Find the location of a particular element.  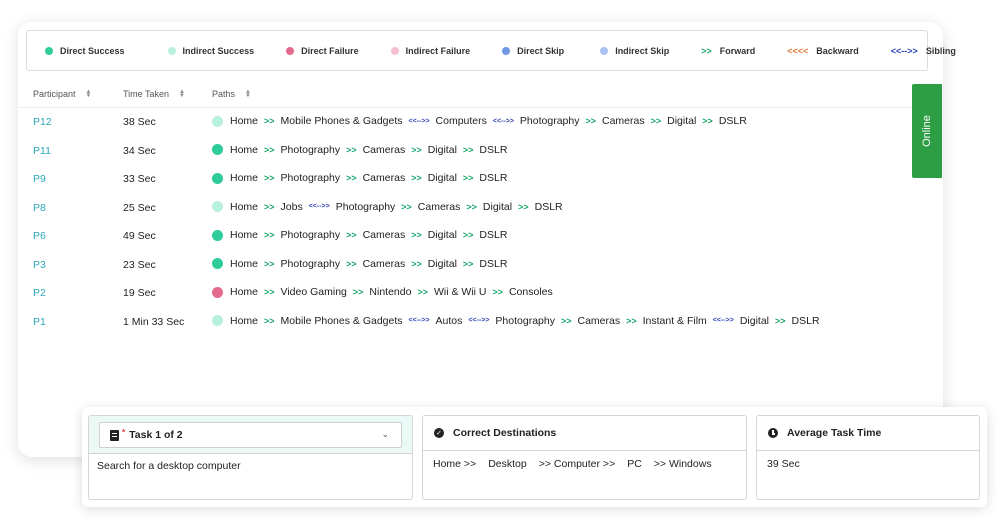

task-selector: * Task 1 of 2 ⌄ is located at coordinates (250, 435).